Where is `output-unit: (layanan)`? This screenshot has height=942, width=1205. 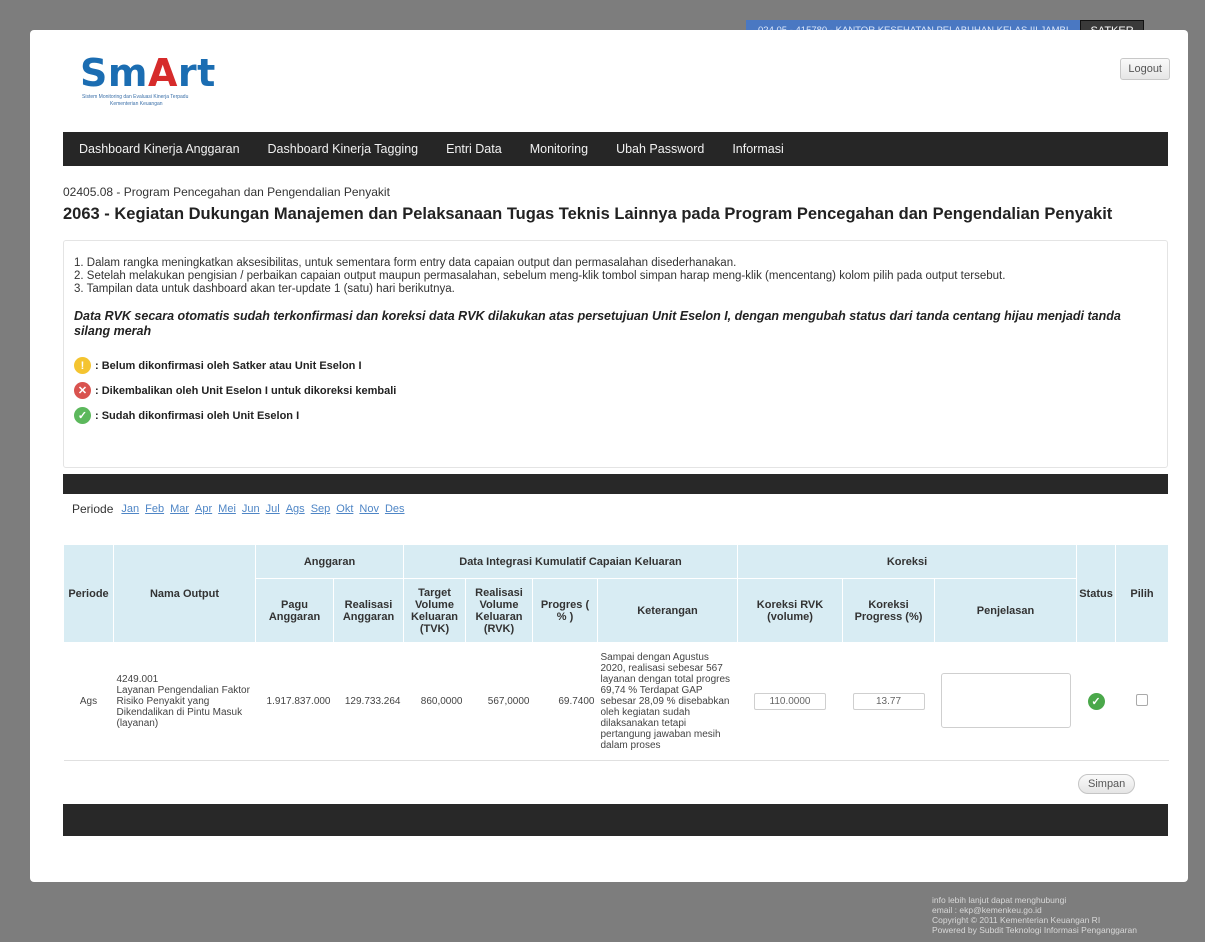 output-unit: (layanan) is located at coordinates (137, 723).